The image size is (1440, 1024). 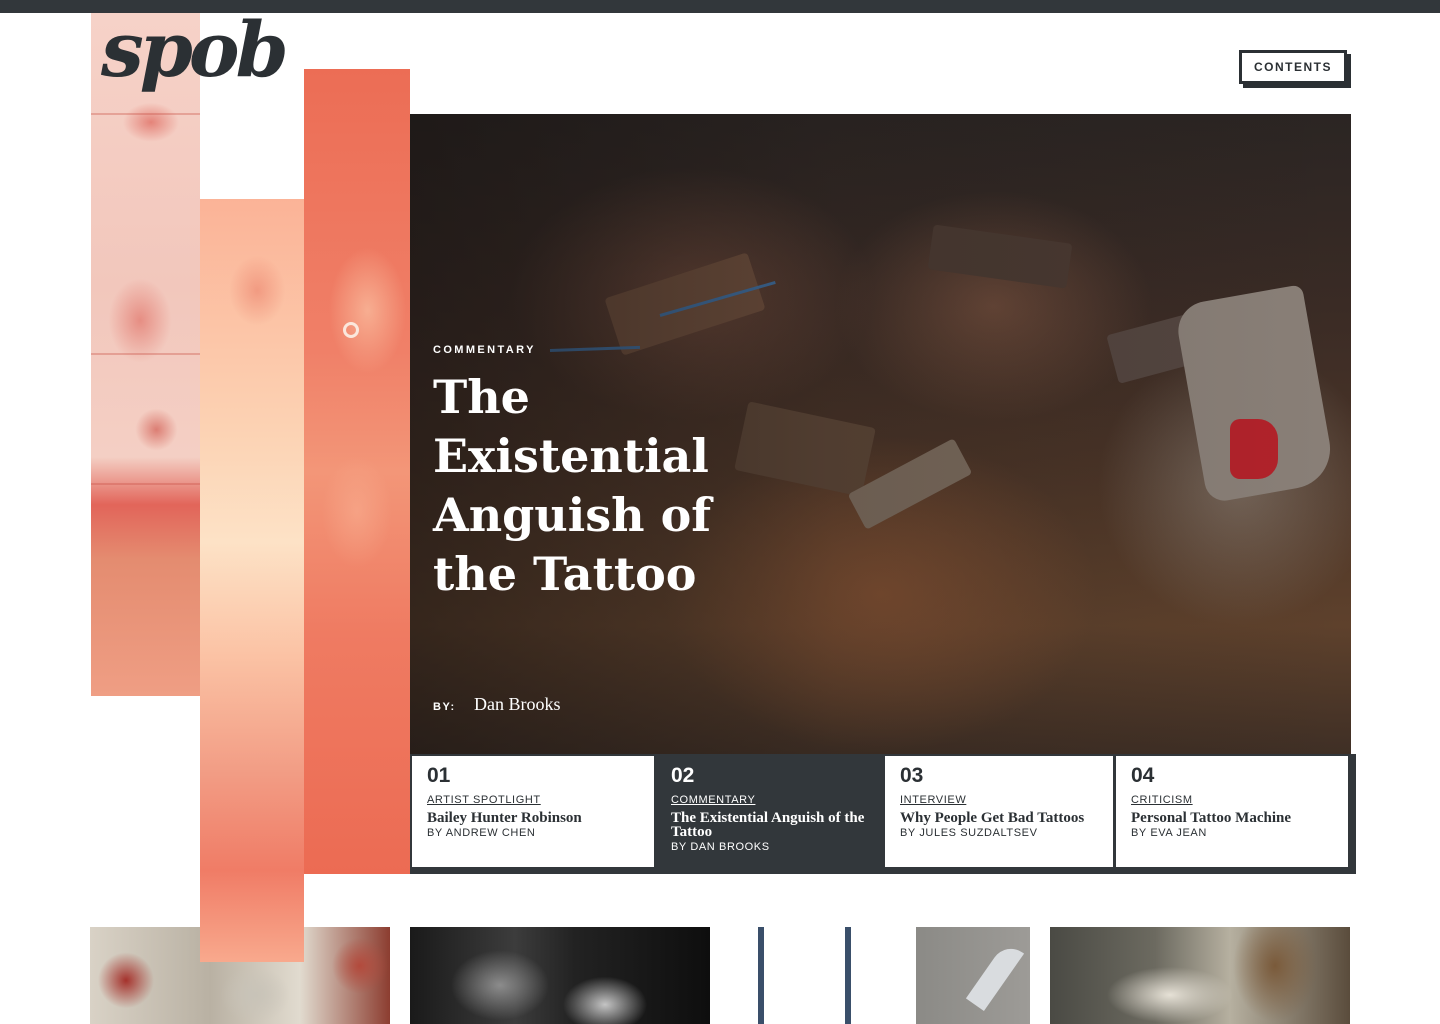 I want to click on article-title: Why People Get Bad Tattoos, so click(x=999, y=818).